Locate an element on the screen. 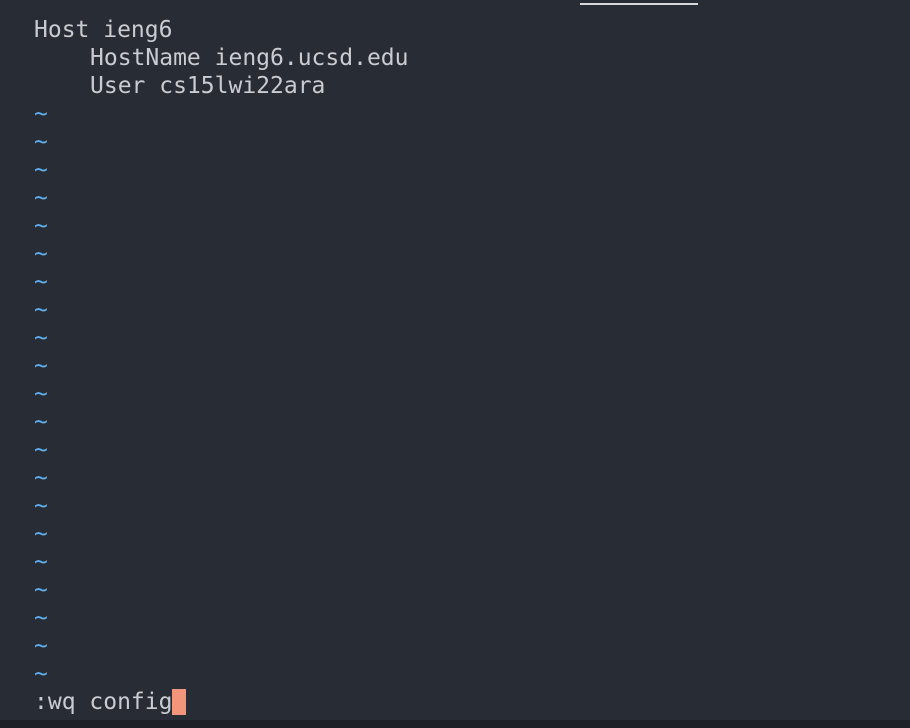 The width and height of the screenshot is (910, 728). config-line-user: User cs15lwi22ara is located at coordinates (208, 86).